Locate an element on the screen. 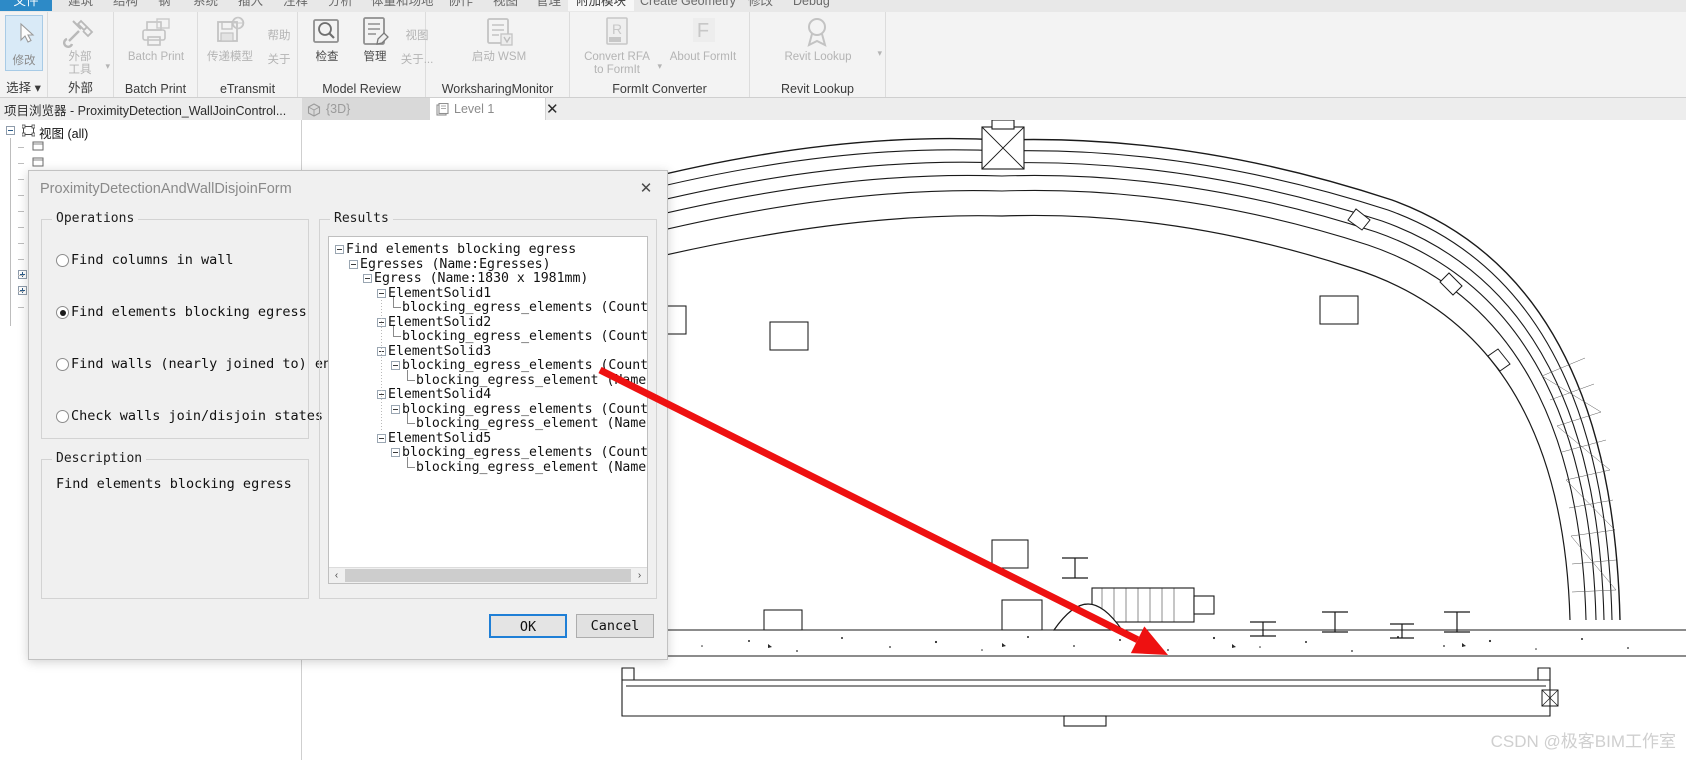 This screenshot has height=760, width=1686. ribbon-tab-3: 钢 is located at coordinates (164, 5).